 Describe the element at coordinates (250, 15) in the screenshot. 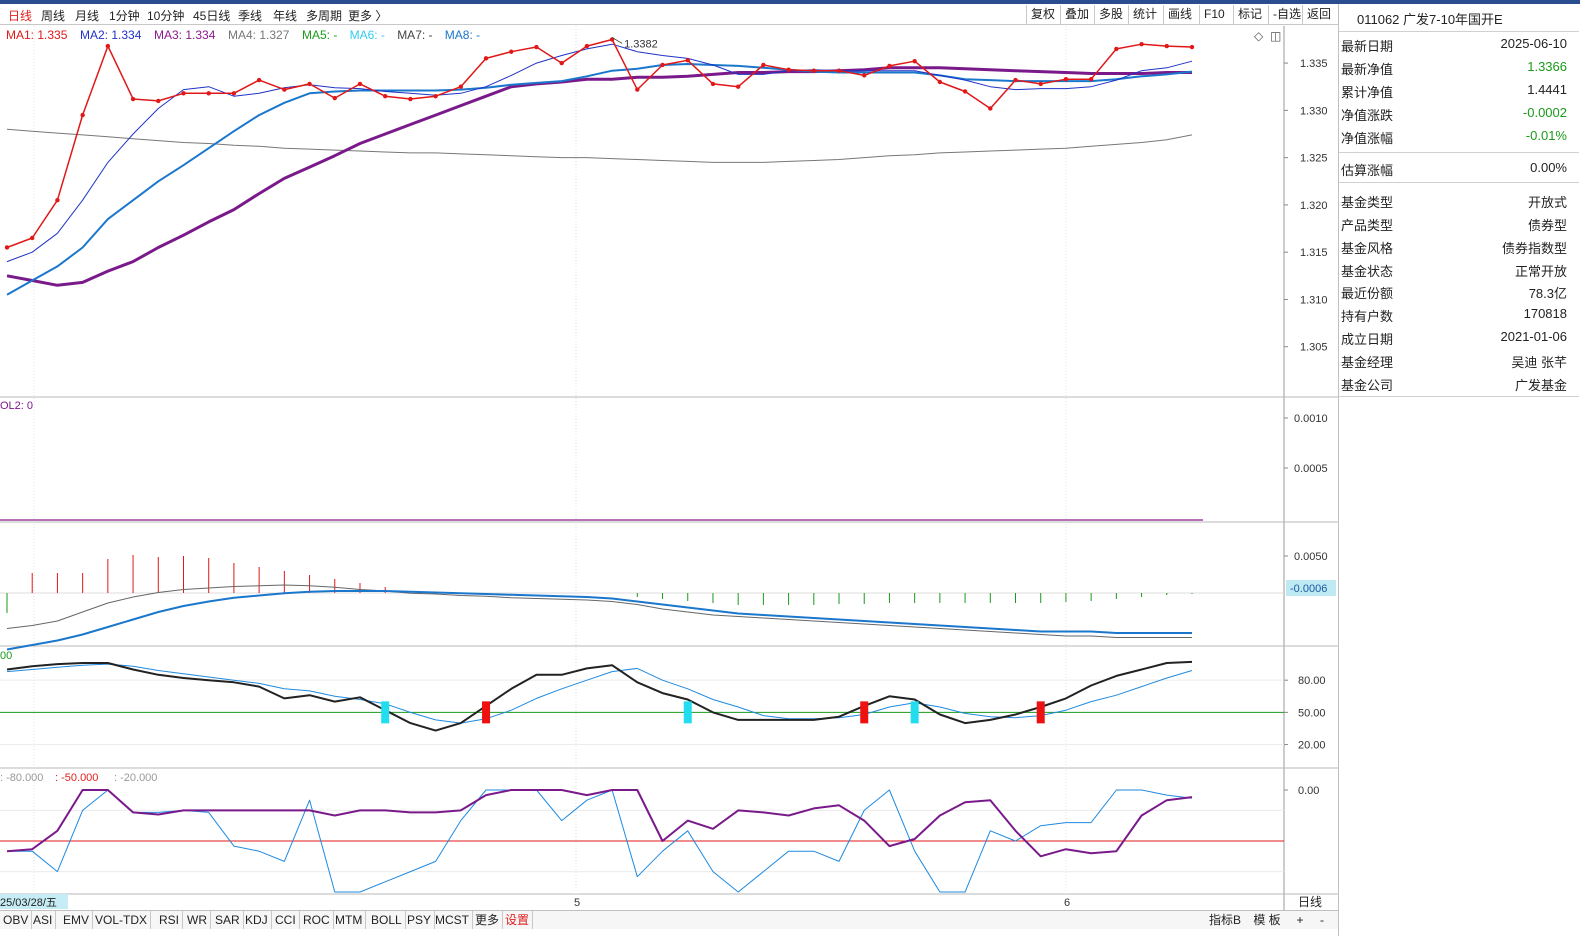

I see `period-6: 季线` at that location.